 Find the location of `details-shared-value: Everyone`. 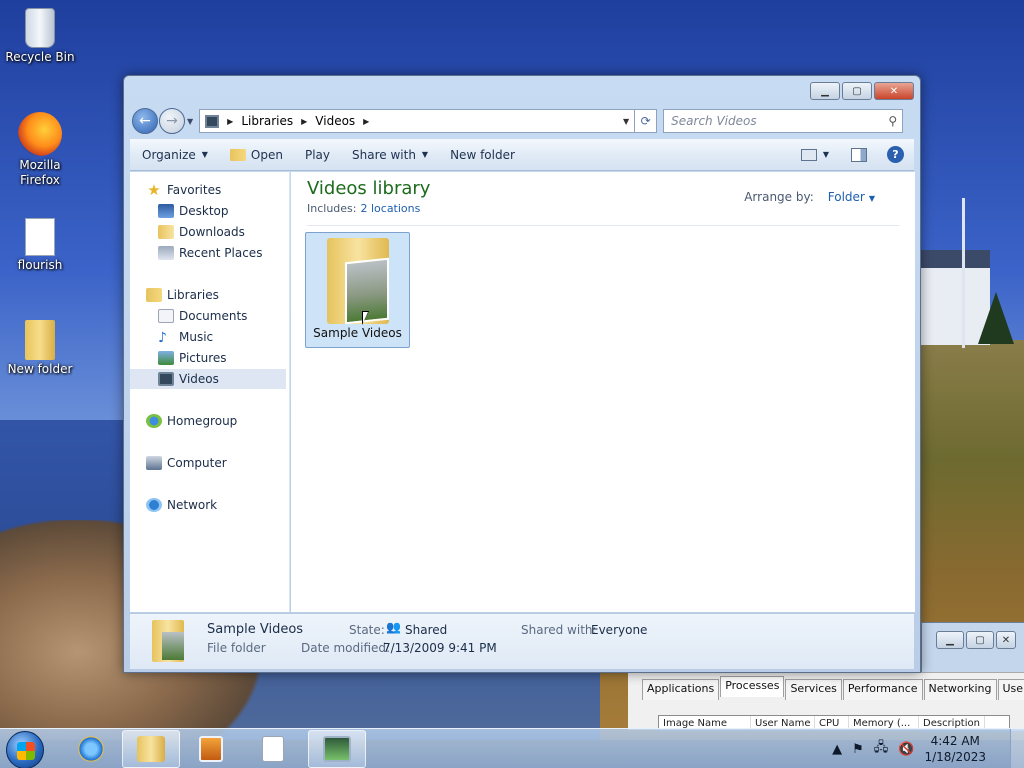

details-shared-value: Everyone is located at coordinates (619, 630).